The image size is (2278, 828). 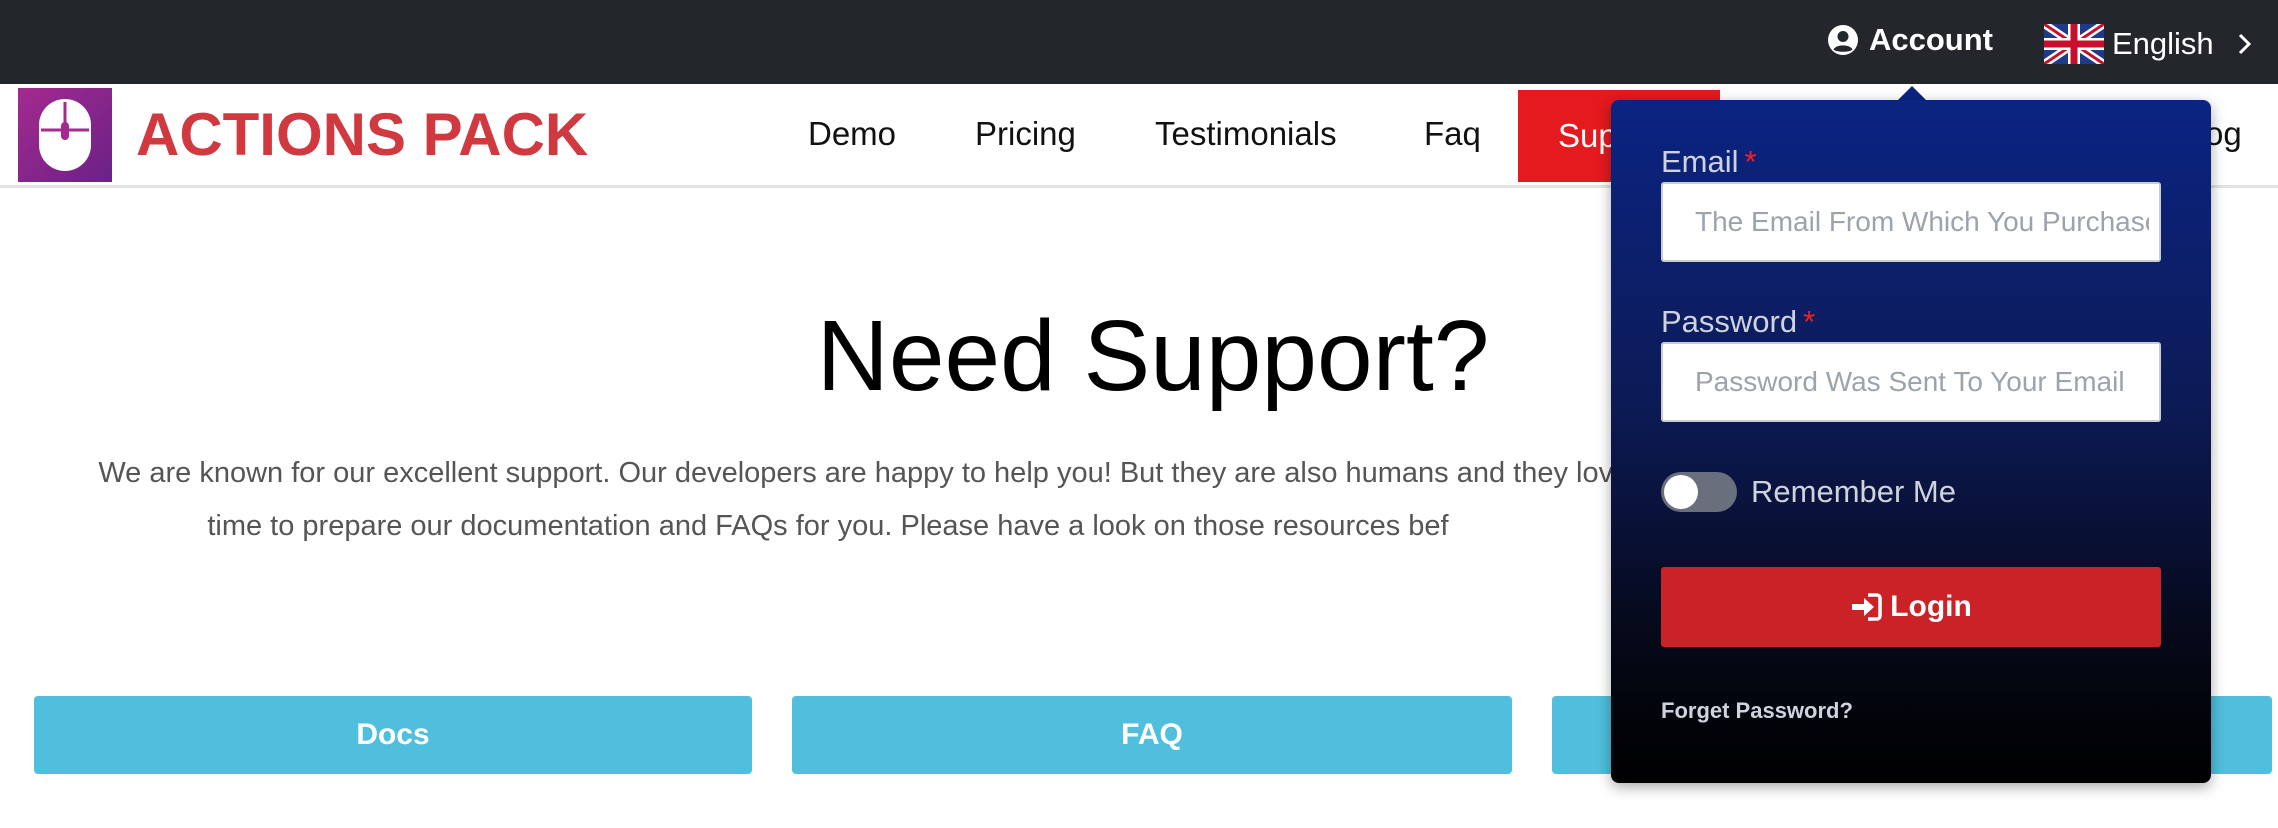 I want to click on faq-button: FAQ, so click(x=1152, y=735).